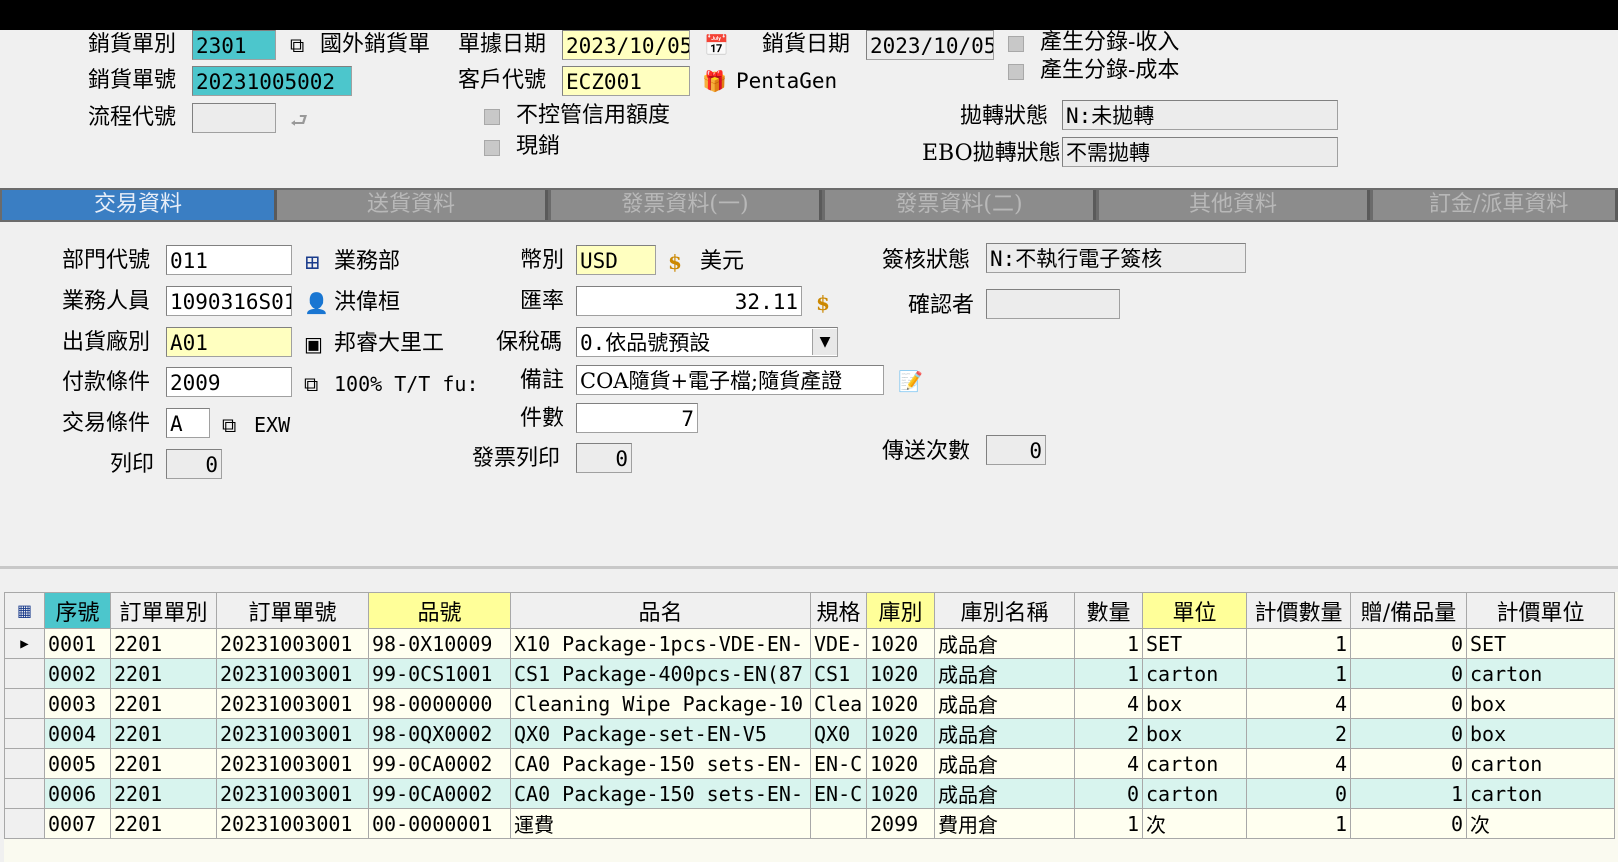 The width and height of the screenshot is (1618, 862). I want to click on table-cell: QX0 Package-set-EN-V5, so click(660, 733).